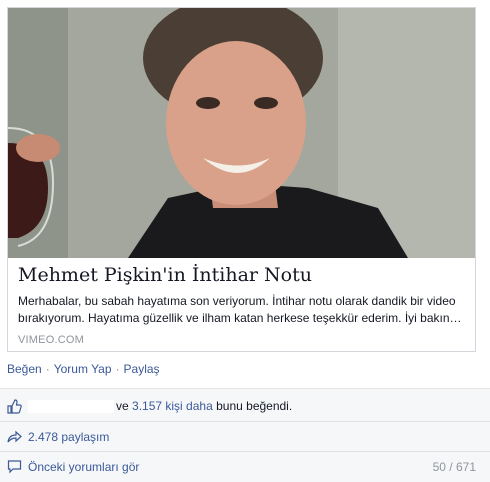  I want to click on comment-link: Yorum Yap, so click(83, 369).